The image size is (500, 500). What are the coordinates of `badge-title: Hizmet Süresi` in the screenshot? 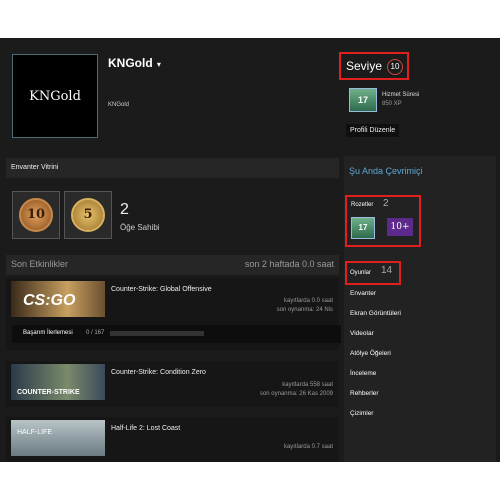 It's located at (401, 95).